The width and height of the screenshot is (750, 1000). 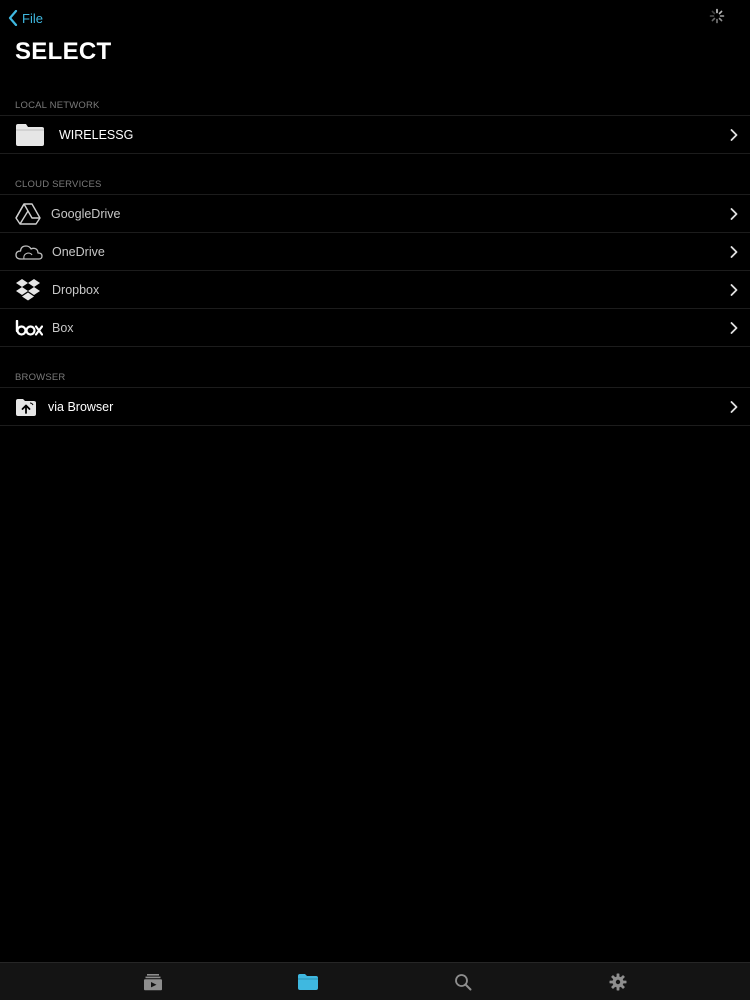 I want to click on list-item-dropbox: Dropbox, so click(x=375, y=290).